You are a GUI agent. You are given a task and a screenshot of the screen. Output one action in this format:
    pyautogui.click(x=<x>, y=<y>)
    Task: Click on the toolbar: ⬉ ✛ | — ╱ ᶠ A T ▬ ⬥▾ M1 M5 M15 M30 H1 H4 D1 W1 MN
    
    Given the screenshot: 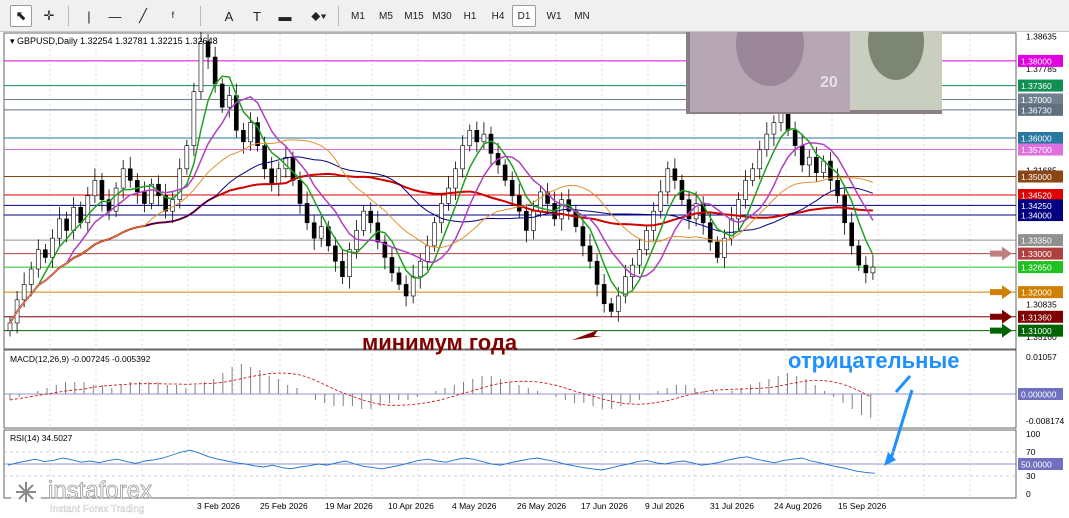 What is the action you would take?
    pyautogui.click(x=534, y=16)
    